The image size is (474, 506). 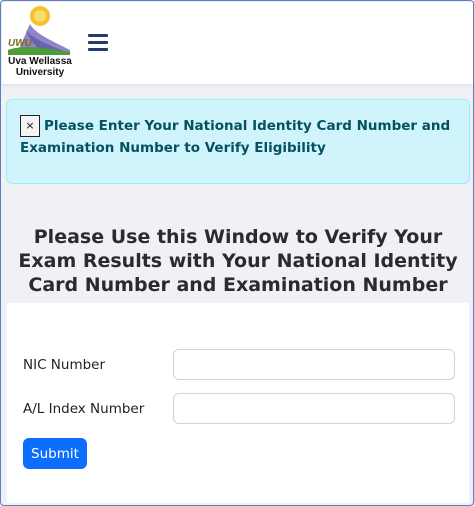 I want to click on submit-button: Submit, so click(x=55, y=453).